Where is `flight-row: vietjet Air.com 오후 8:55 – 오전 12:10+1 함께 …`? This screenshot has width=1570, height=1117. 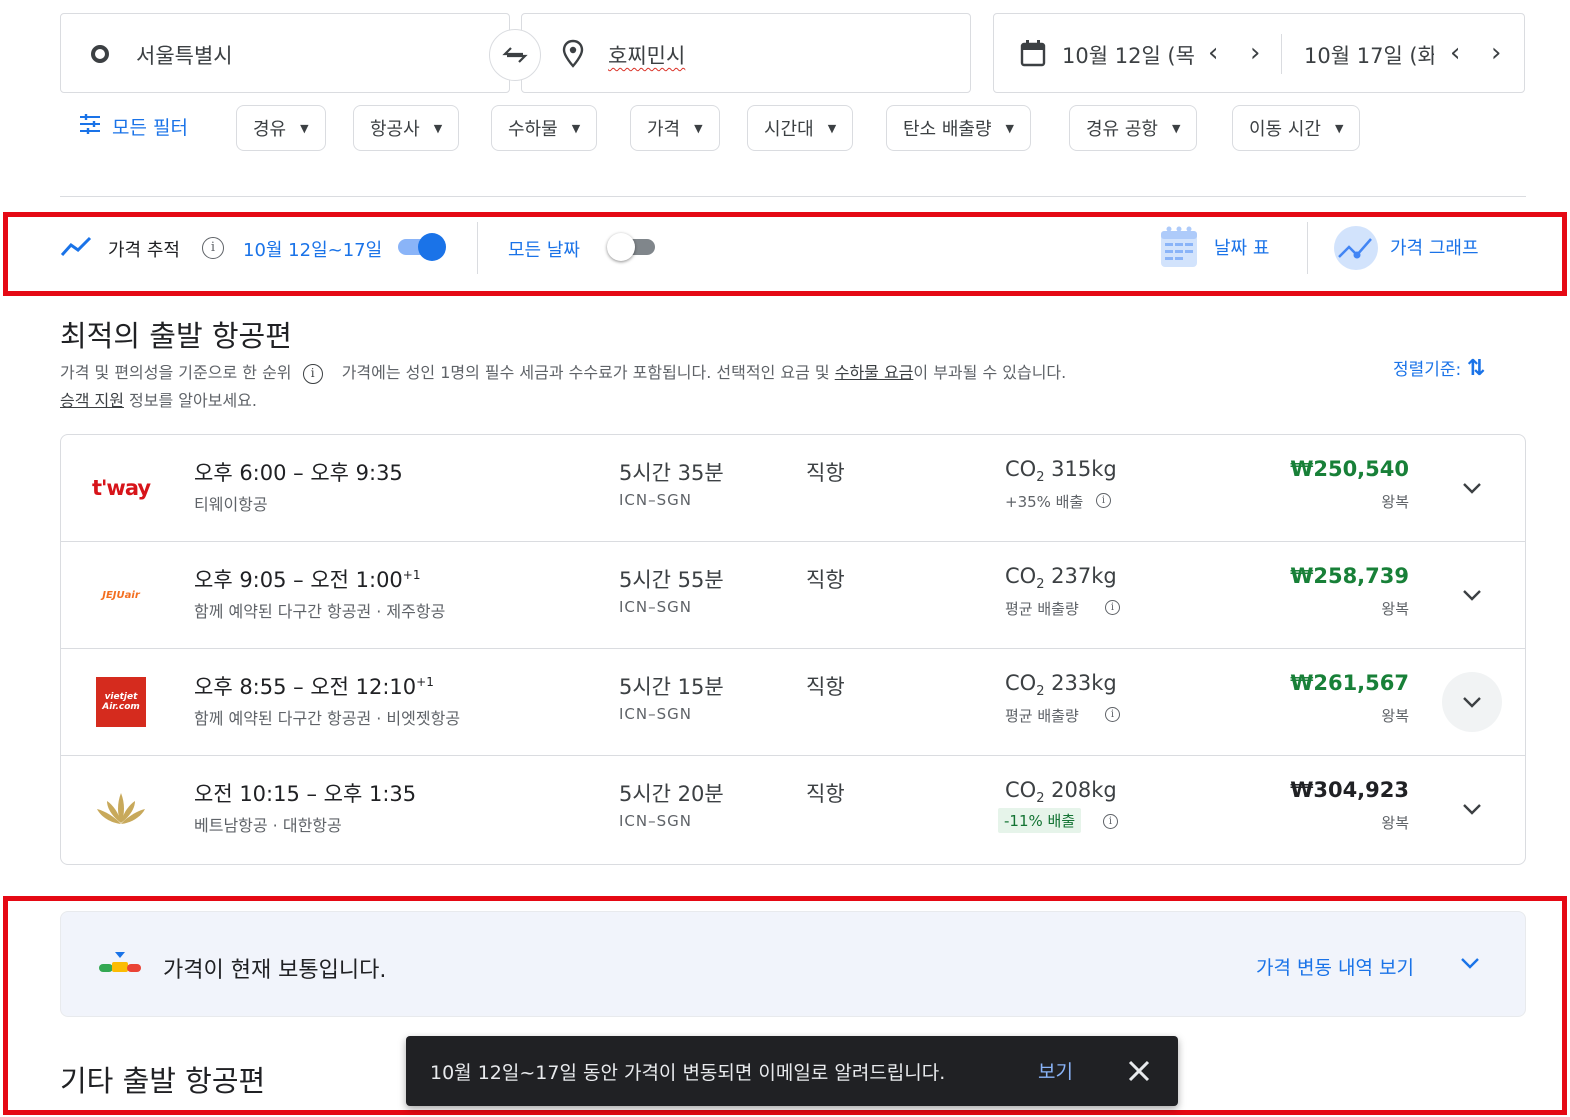
flight-row: vietjet Air.com 오후 8:55 – 오전 12:10+1 함께 … is located at coordinates (793, 702).